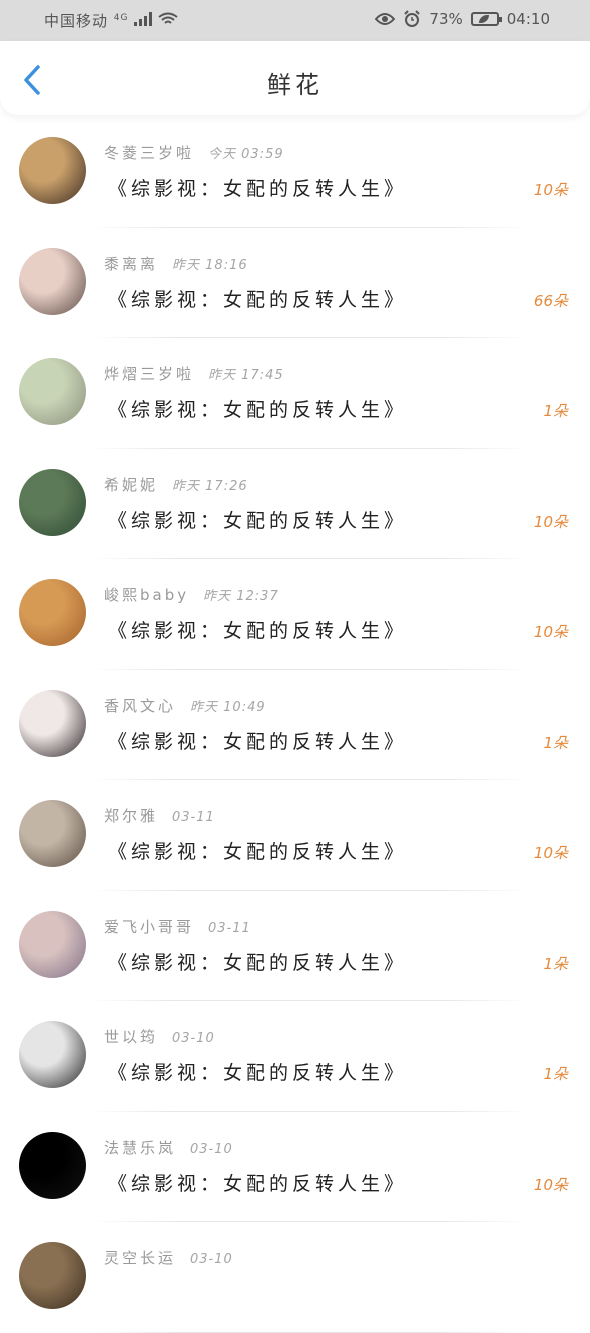 This screenshot has width=590, height=1333. What do you see at coordinates (295, 1056) in the screenshot?
I see `list-item: 世以筠 03-10 《综影视：女配的反转人生》 1朵` at bounding box center [295, 1056].